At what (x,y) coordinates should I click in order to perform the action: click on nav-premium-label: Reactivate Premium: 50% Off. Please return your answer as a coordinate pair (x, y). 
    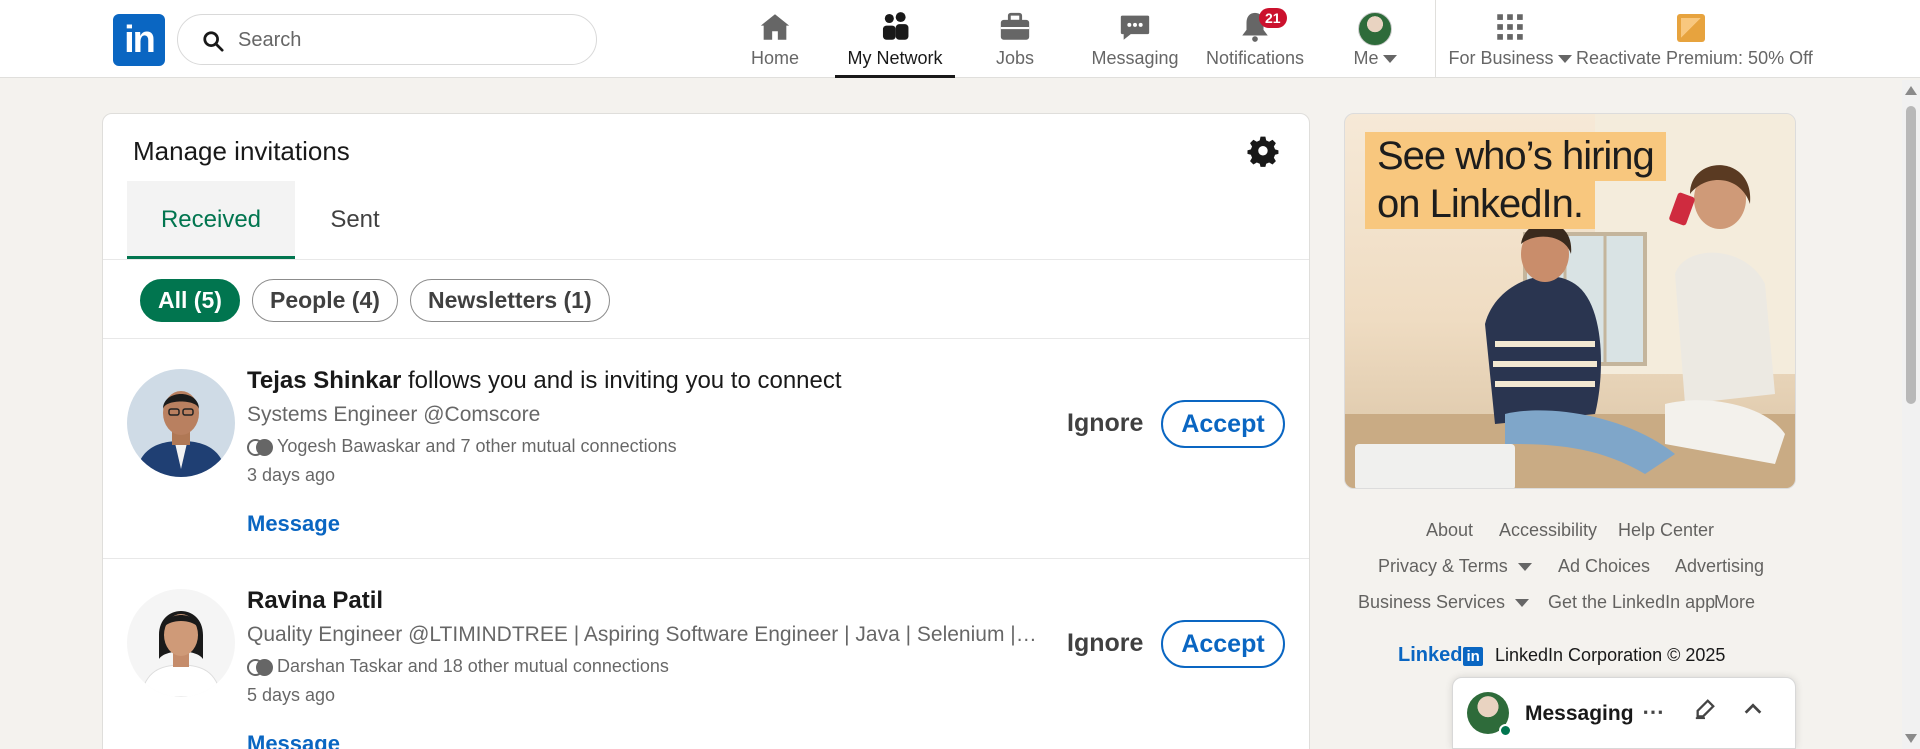
    Looking at the image, I should click on (1694, 58).